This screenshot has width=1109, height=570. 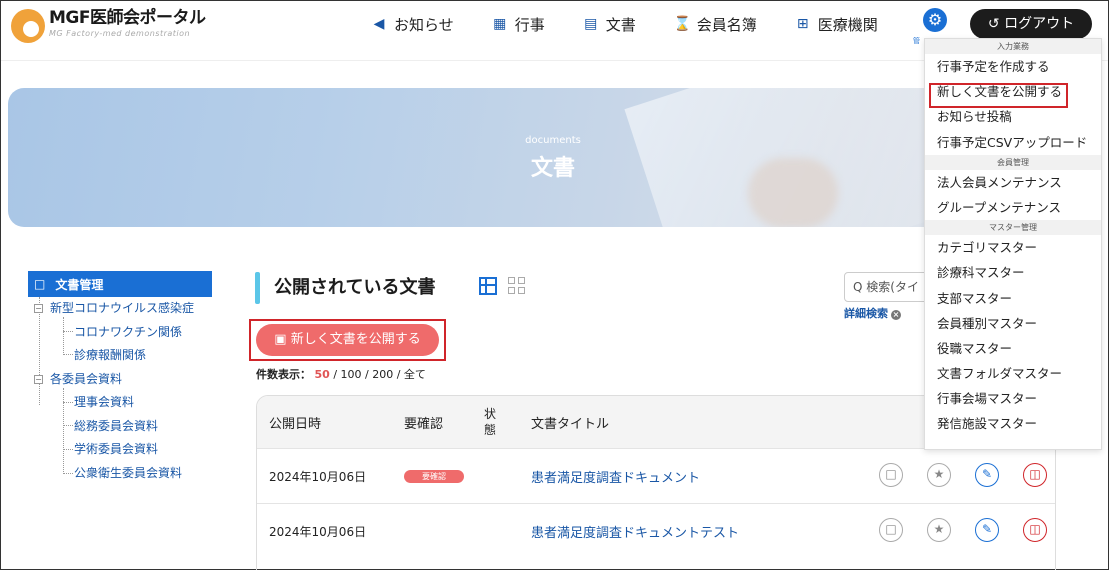 What do you see at coordinates (120, 474) in the screenshot?
I see `tree-item-public-health: 公衆衛生委員会資料` at bounding box center [120, 474].